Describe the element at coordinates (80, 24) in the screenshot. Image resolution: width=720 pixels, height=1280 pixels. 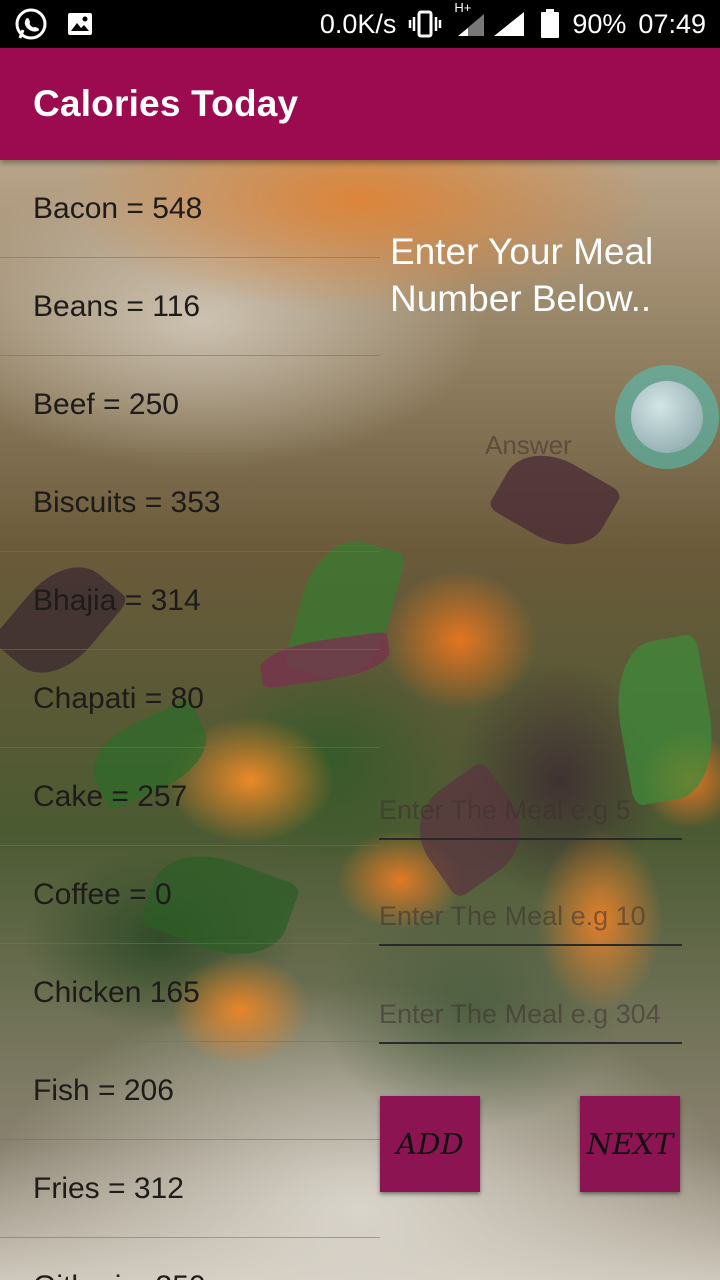
I see `image-icon` at that location.